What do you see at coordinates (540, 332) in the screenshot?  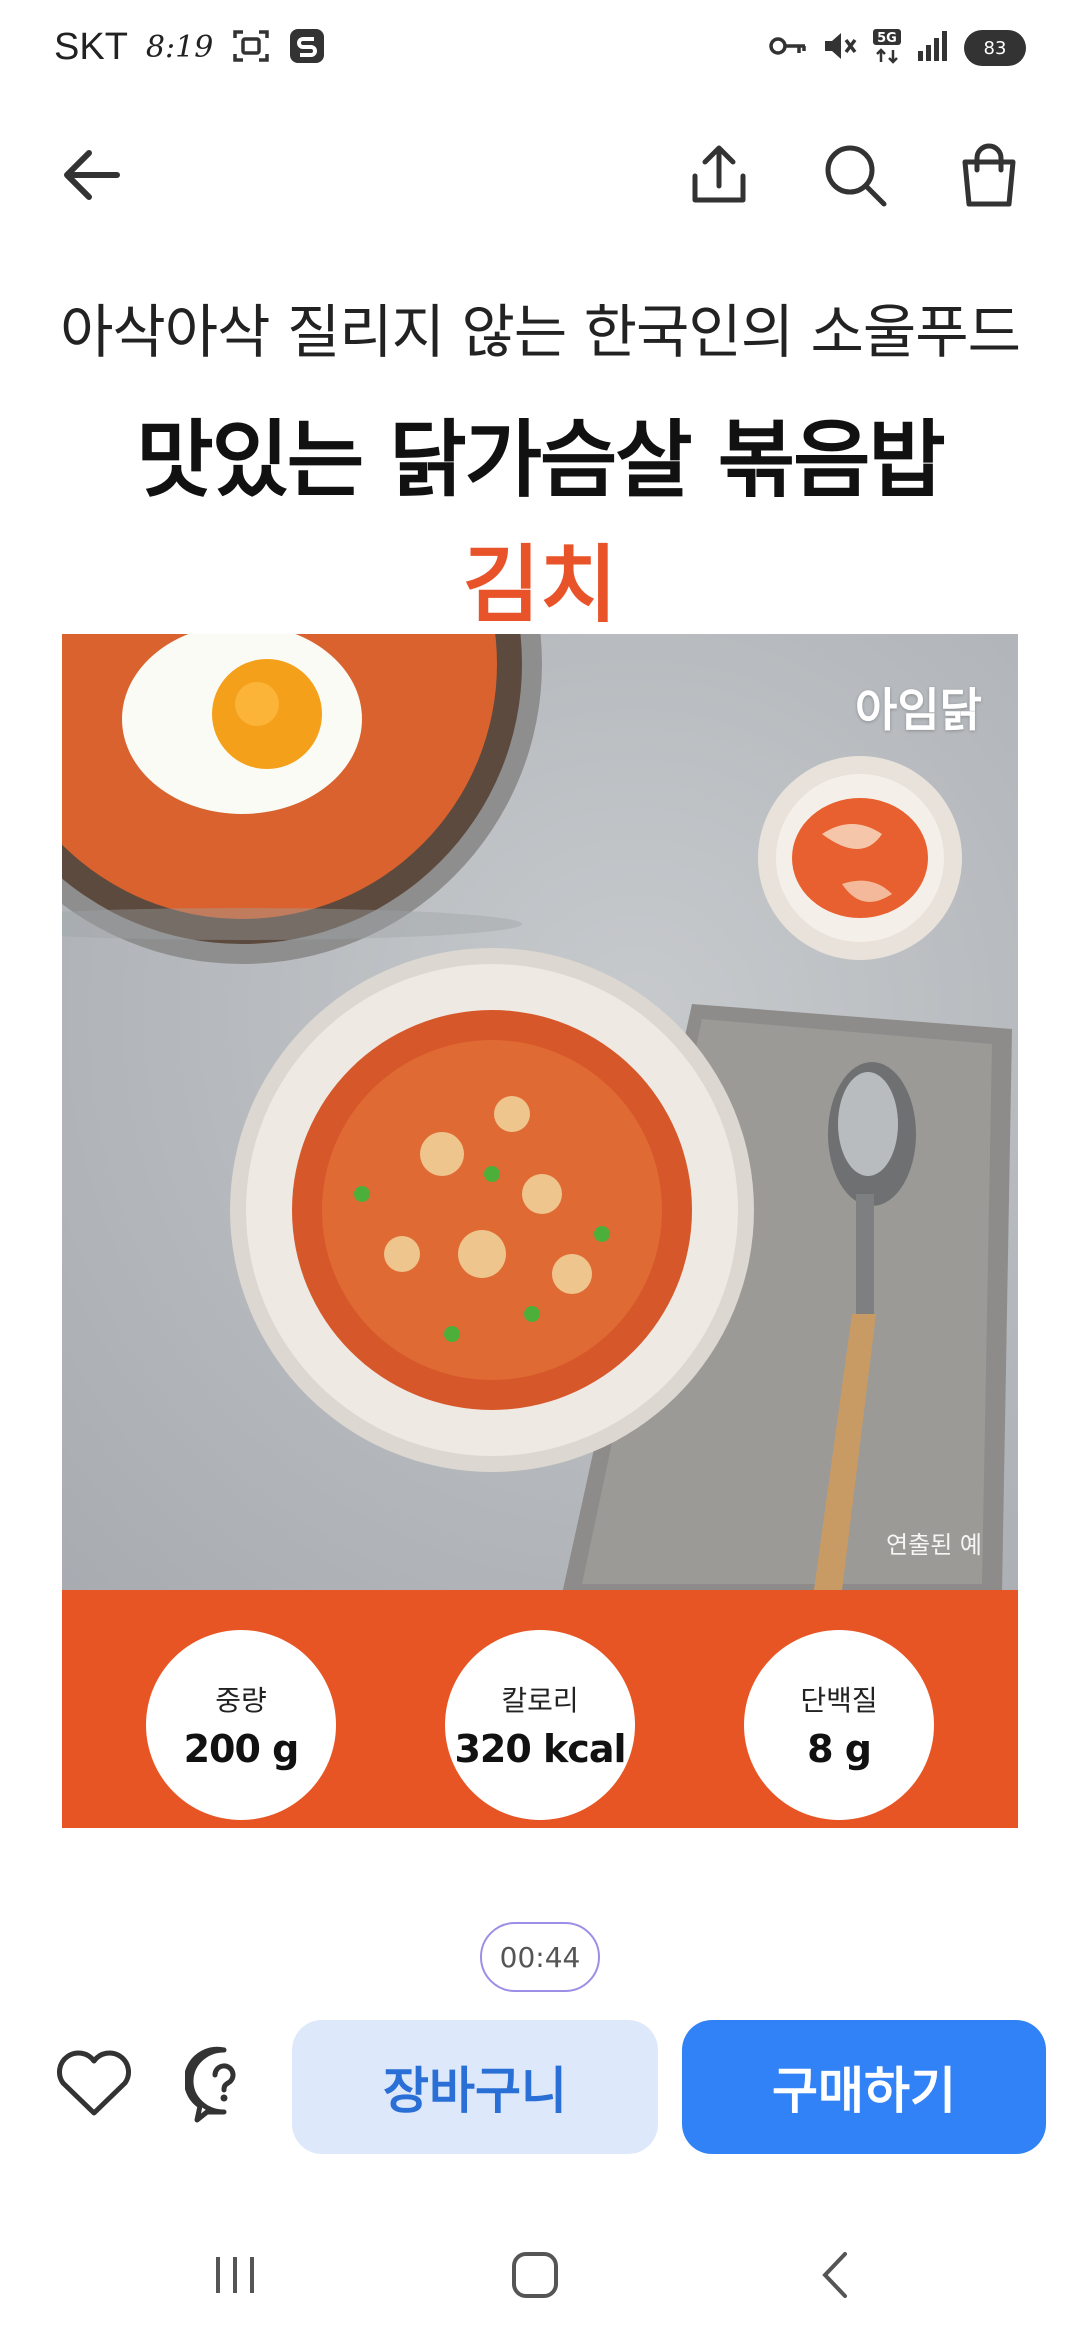 I see `product-subtitle: 아삭아삭 질리지 않는 한국인의 소울푸드` at bounding box center [540, 332].